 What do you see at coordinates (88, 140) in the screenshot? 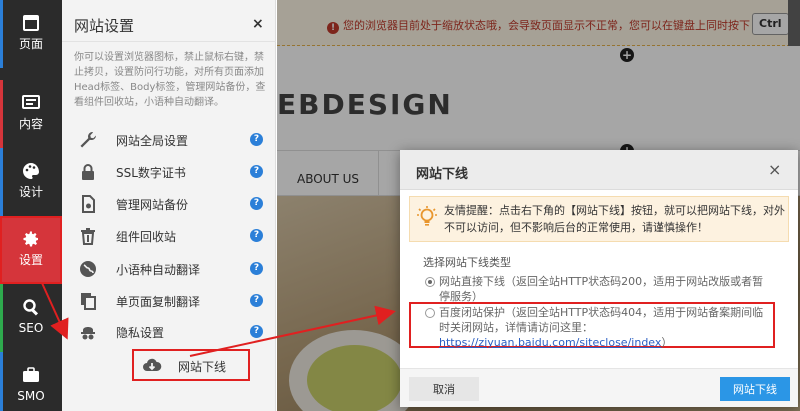
I see `wrench-icon` at bounding box center [88, 140].